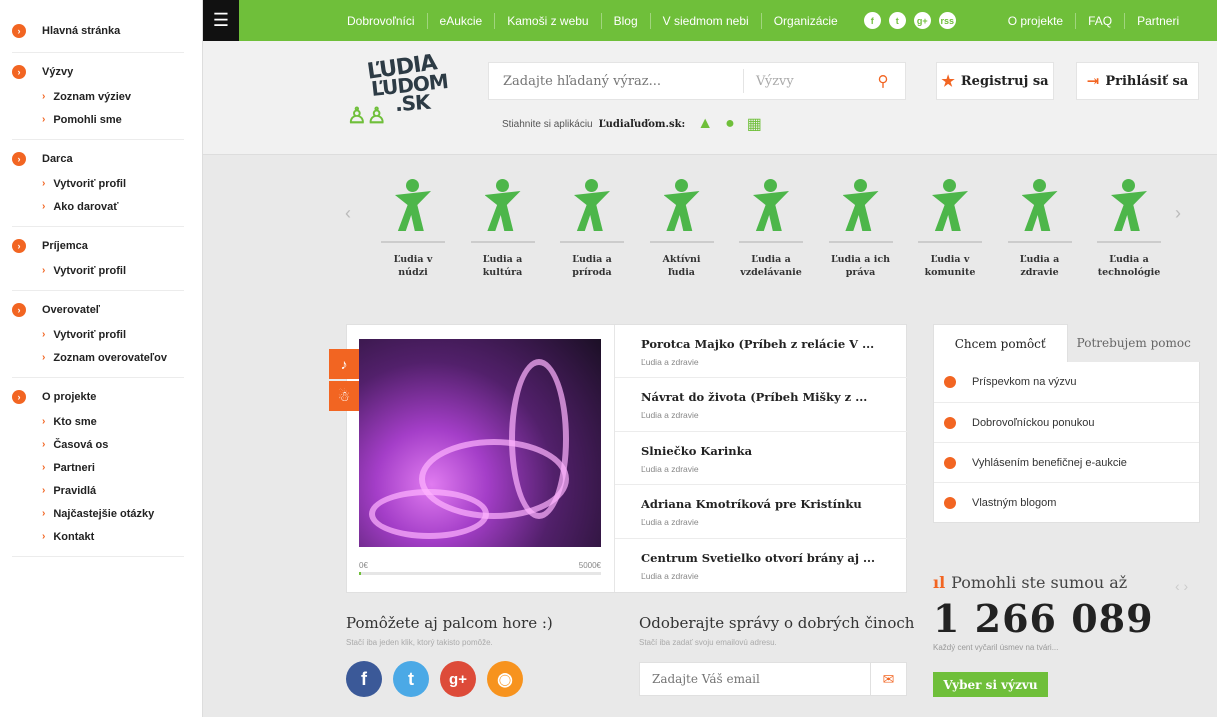  What do you see at coordinates (681, 266) in the screenshot?
I see `category-label: Aktívni ľudia` at bounding box center [681, 266].